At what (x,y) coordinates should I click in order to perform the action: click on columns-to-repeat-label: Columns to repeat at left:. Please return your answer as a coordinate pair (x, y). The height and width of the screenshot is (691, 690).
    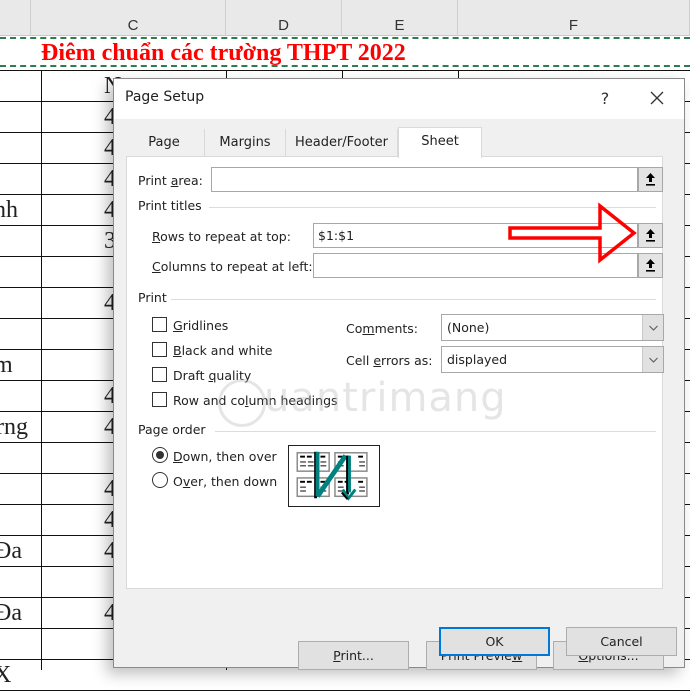
    Looking at the image, I should click on (232, 266).